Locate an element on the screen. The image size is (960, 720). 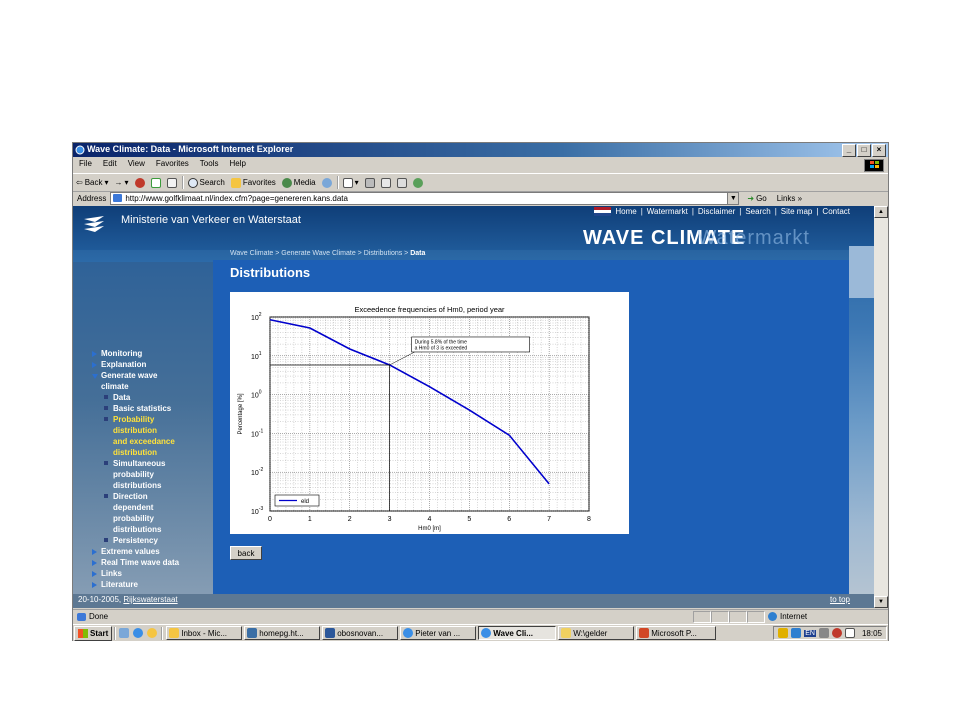
show-desktop-icon is located at coordinates (124, 633).